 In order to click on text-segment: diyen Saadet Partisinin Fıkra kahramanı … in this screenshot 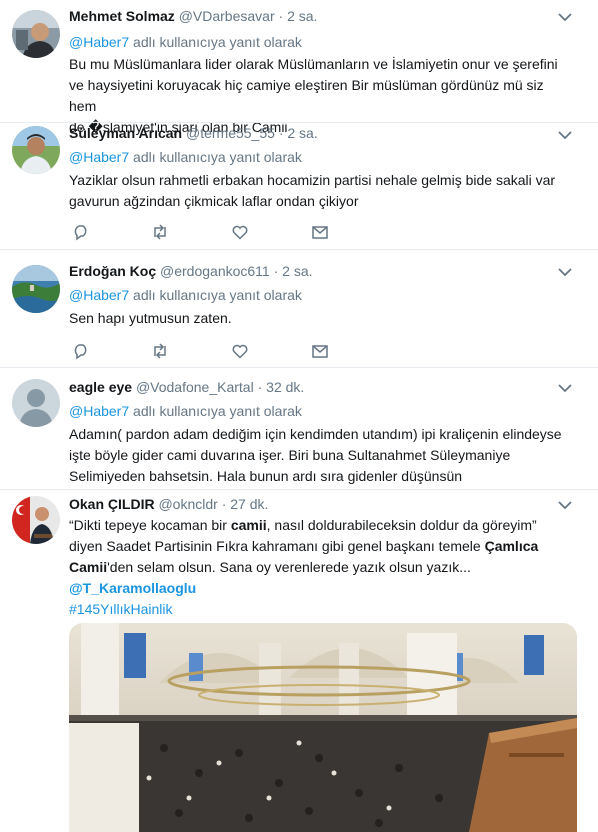, I will do `click(277, 546)`.